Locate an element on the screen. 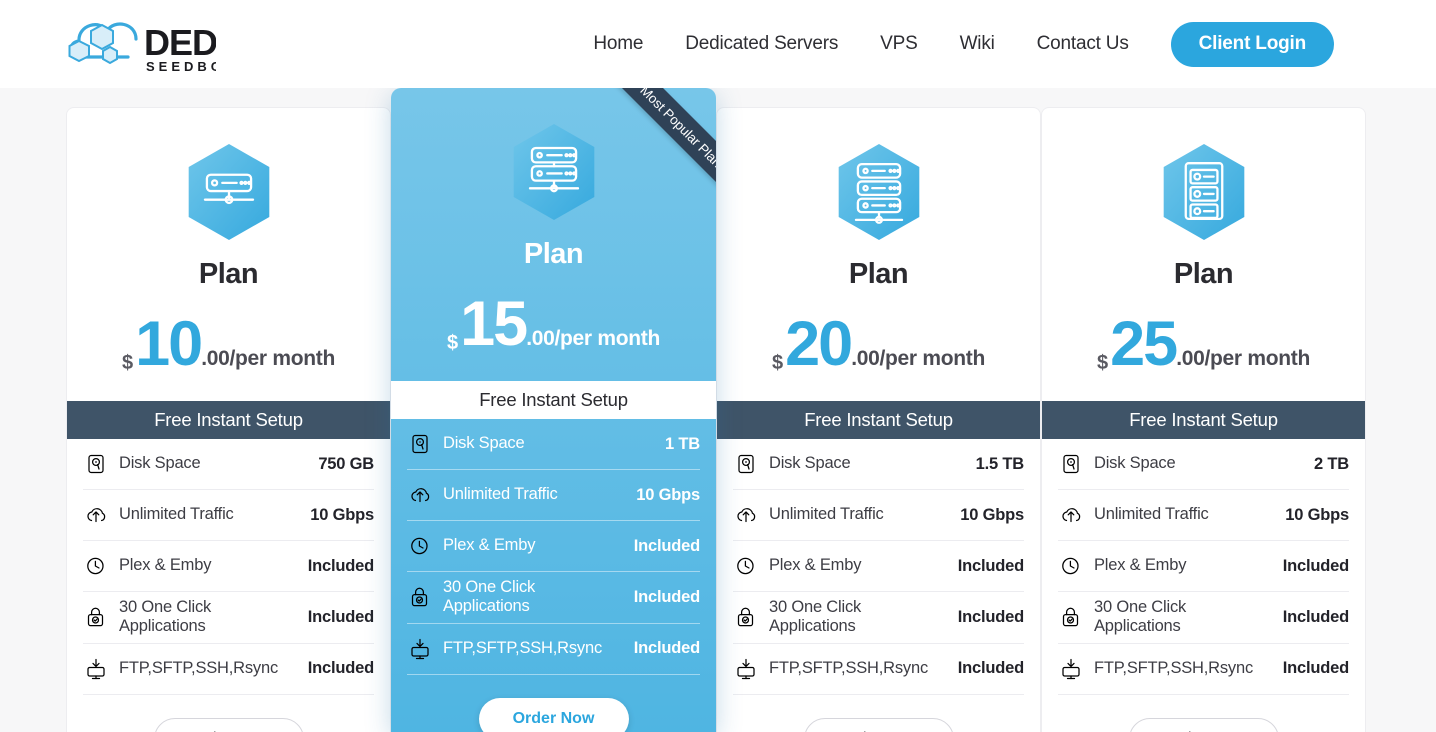 This screenshot has width=1436, height=732. plan-price: $ 15 .00/per month is located at coordinates (553, 329).